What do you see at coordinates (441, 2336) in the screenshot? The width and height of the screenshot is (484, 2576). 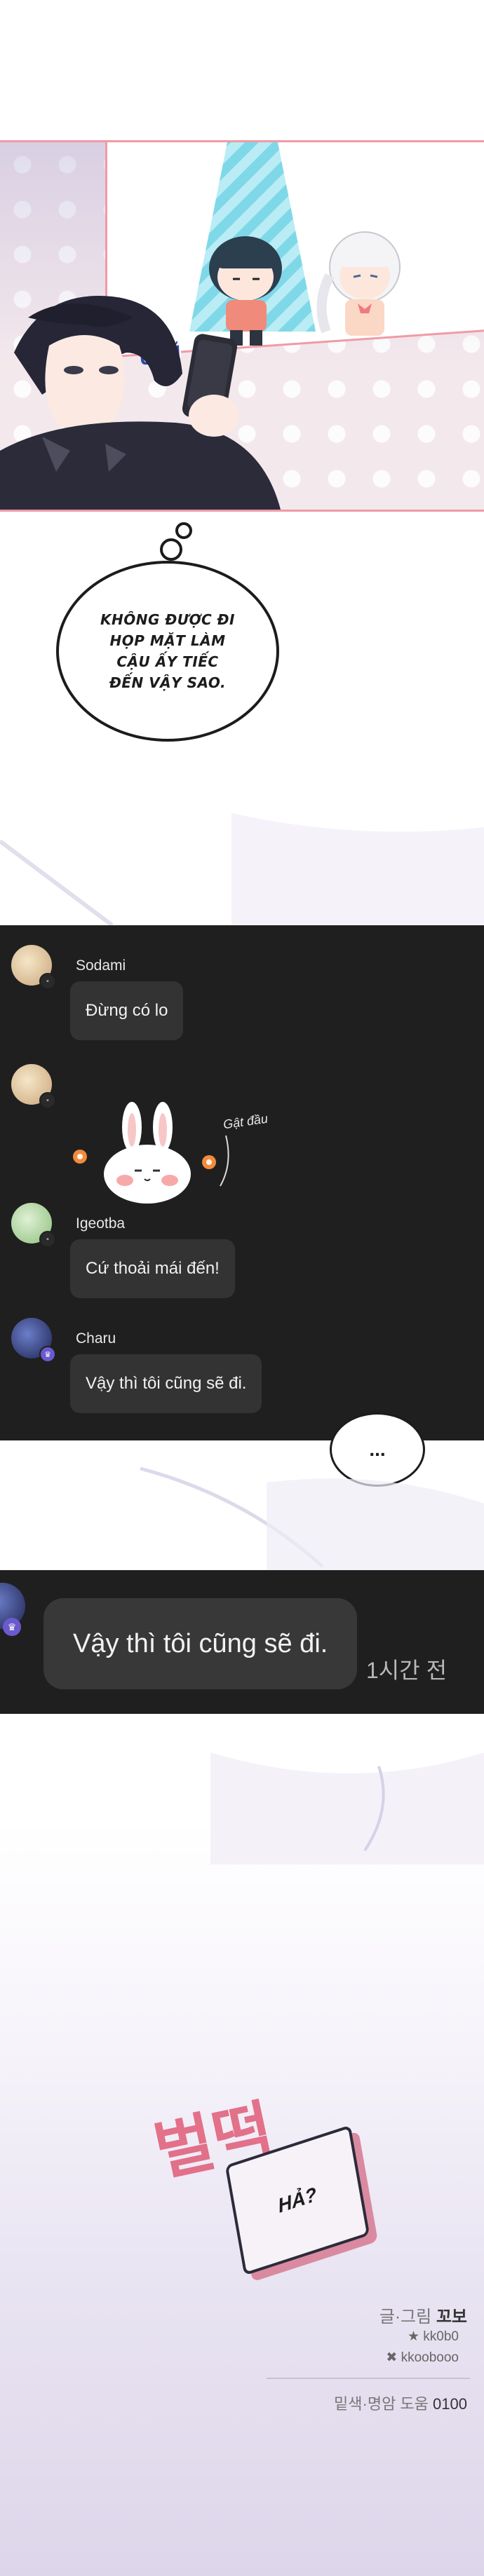 I see `credit-handle-text: kk0b0` at bounding box center [441, 2336].